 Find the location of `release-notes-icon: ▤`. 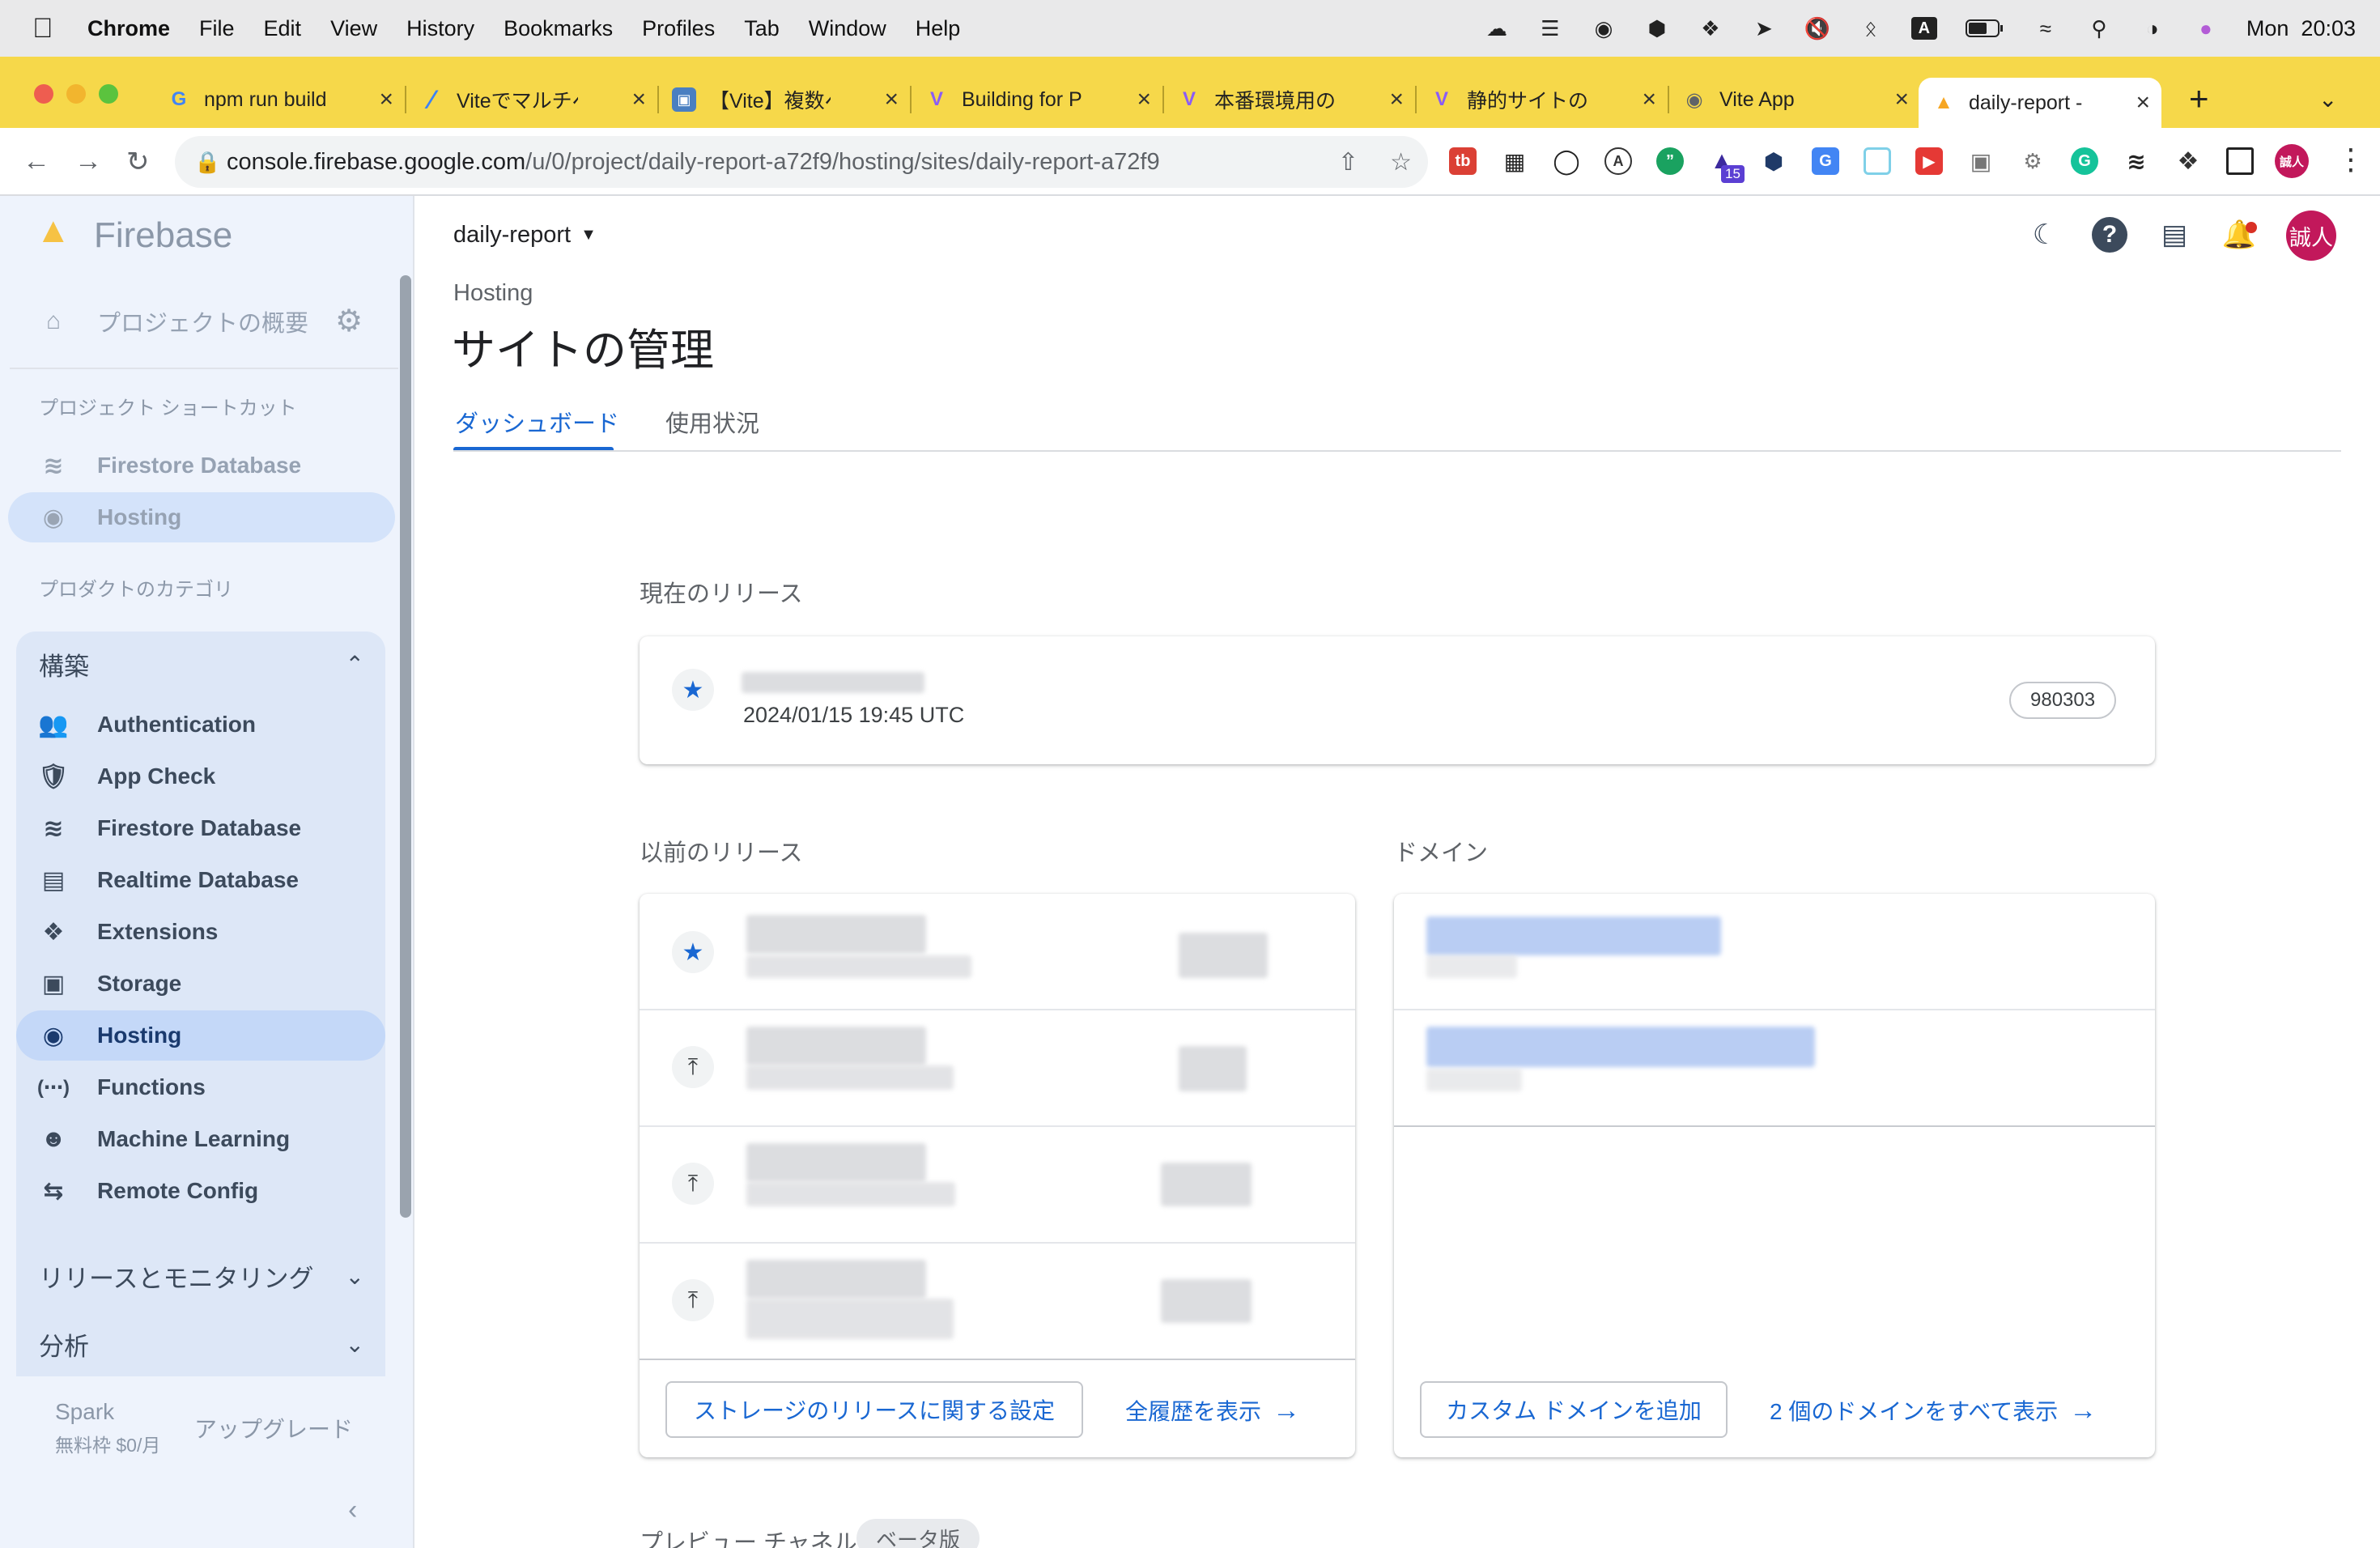

release-notes-icon: ▤ is located at coordinates (2175, 235).